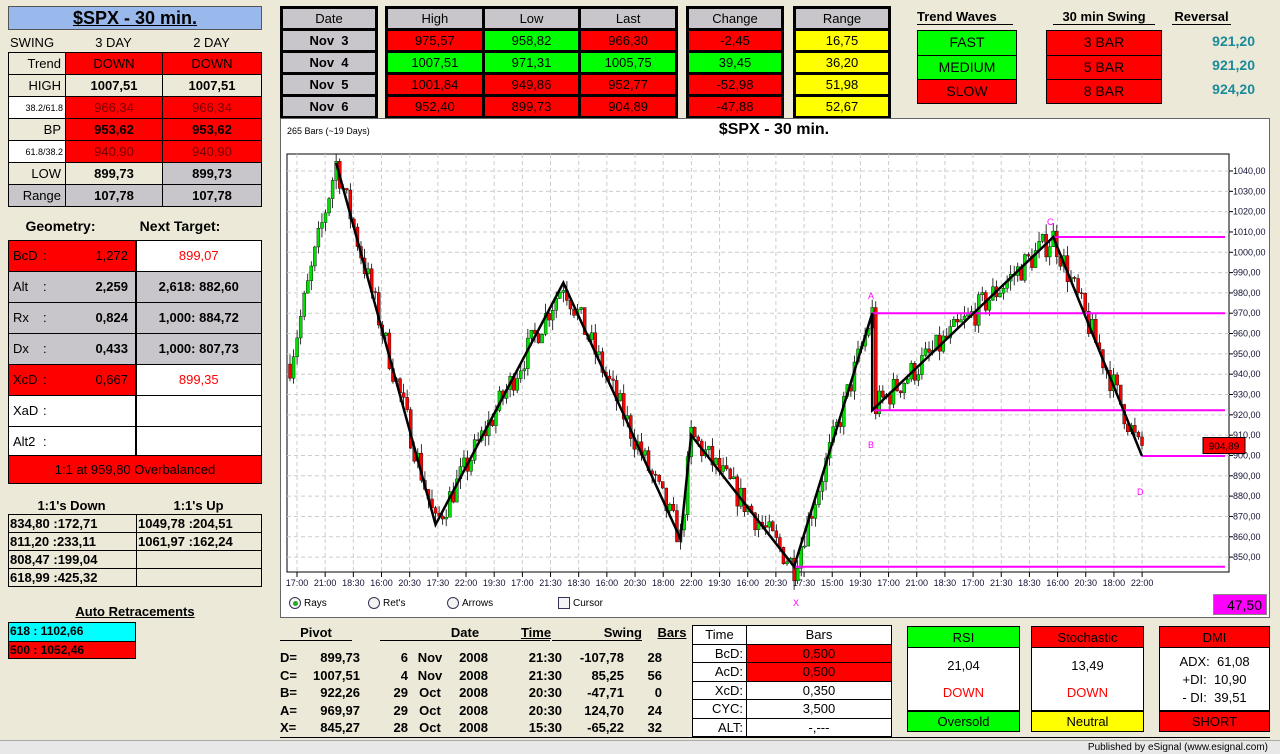 This screenshot has width=1280, height=754. I want to click on last-price-label: 904,89, so click(1224, 447).